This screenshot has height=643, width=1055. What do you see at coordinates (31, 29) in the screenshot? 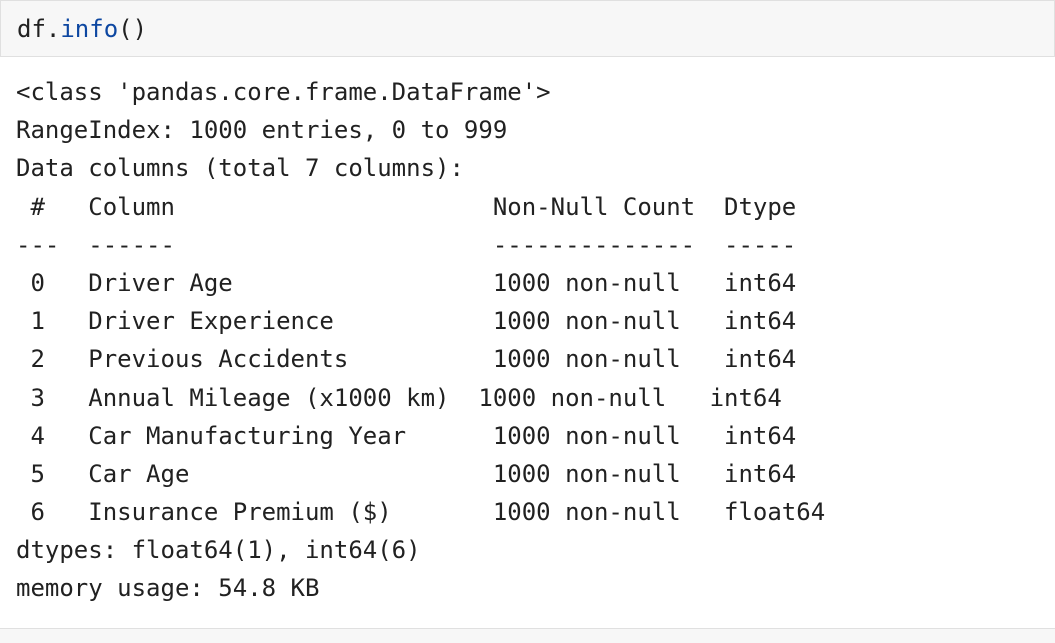
I see `code-object: df` at bounding box center [31, 29].